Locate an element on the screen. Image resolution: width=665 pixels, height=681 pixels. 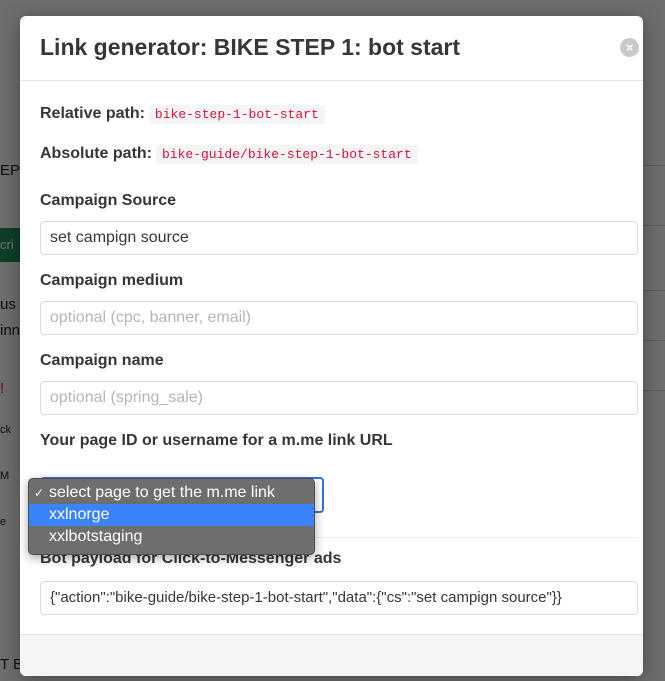
modal-title: Link generator: BIKE STEP 1: bot start is located at coordinates (250, 47).